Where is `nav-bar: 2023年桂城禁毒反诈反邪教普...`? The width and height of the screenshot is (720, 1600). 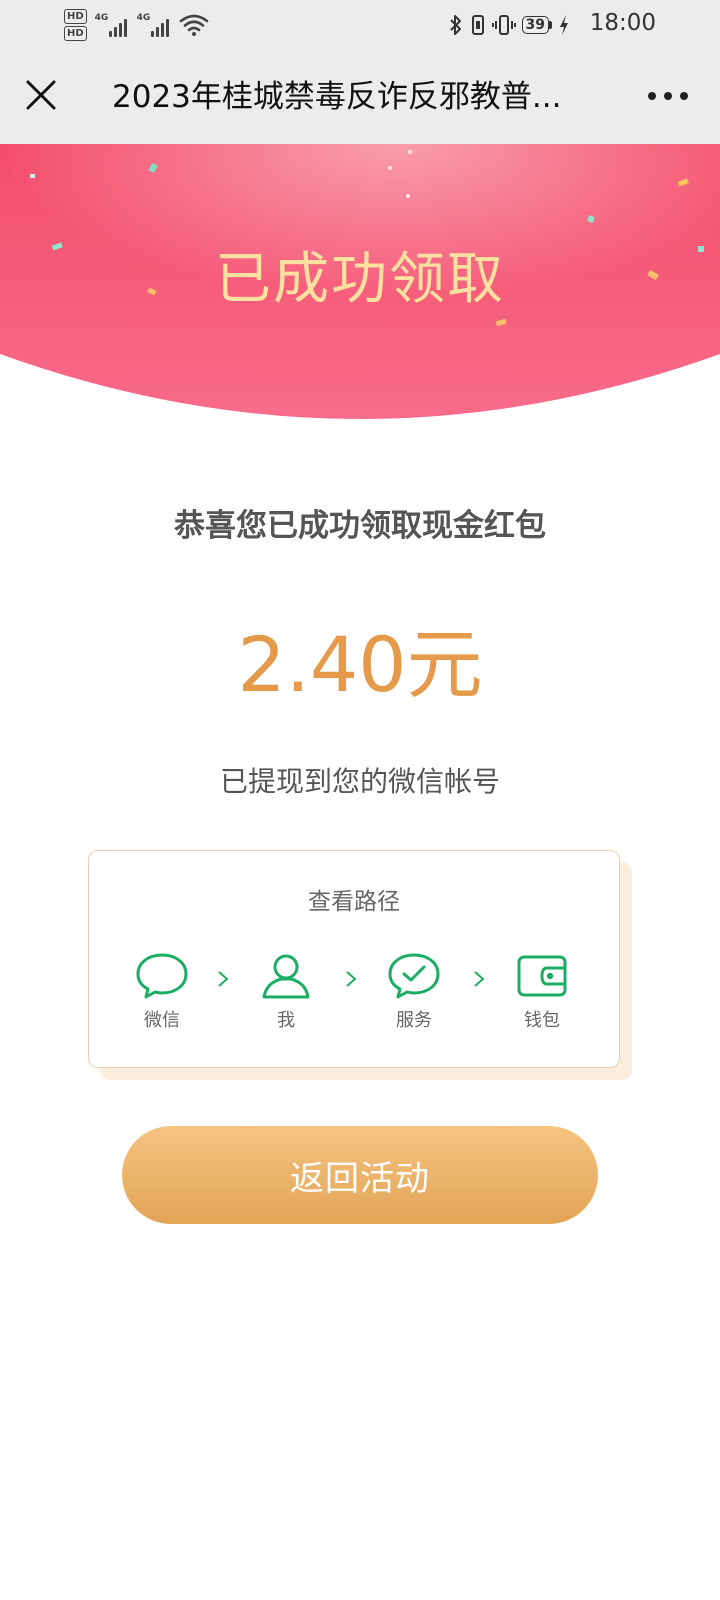 nav-bar: 2023年桂城禁毒反诈反邪教普... is located at coordinates (360, 97).